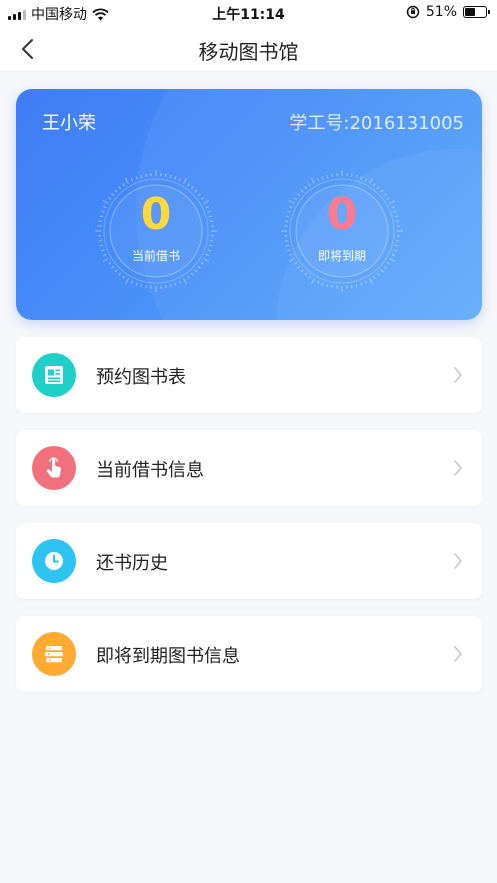 The image size is (497, 883). I want to click on hand-pointer-icon, so click(54, 467).